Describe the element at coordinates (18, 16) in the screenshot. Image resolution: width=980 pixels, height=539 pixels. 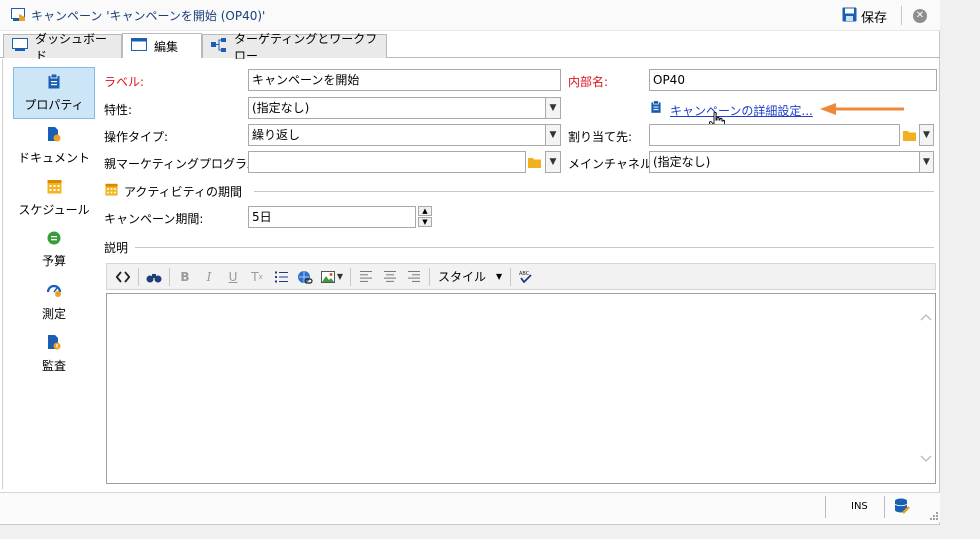
I see `campaign-icon` at that location.